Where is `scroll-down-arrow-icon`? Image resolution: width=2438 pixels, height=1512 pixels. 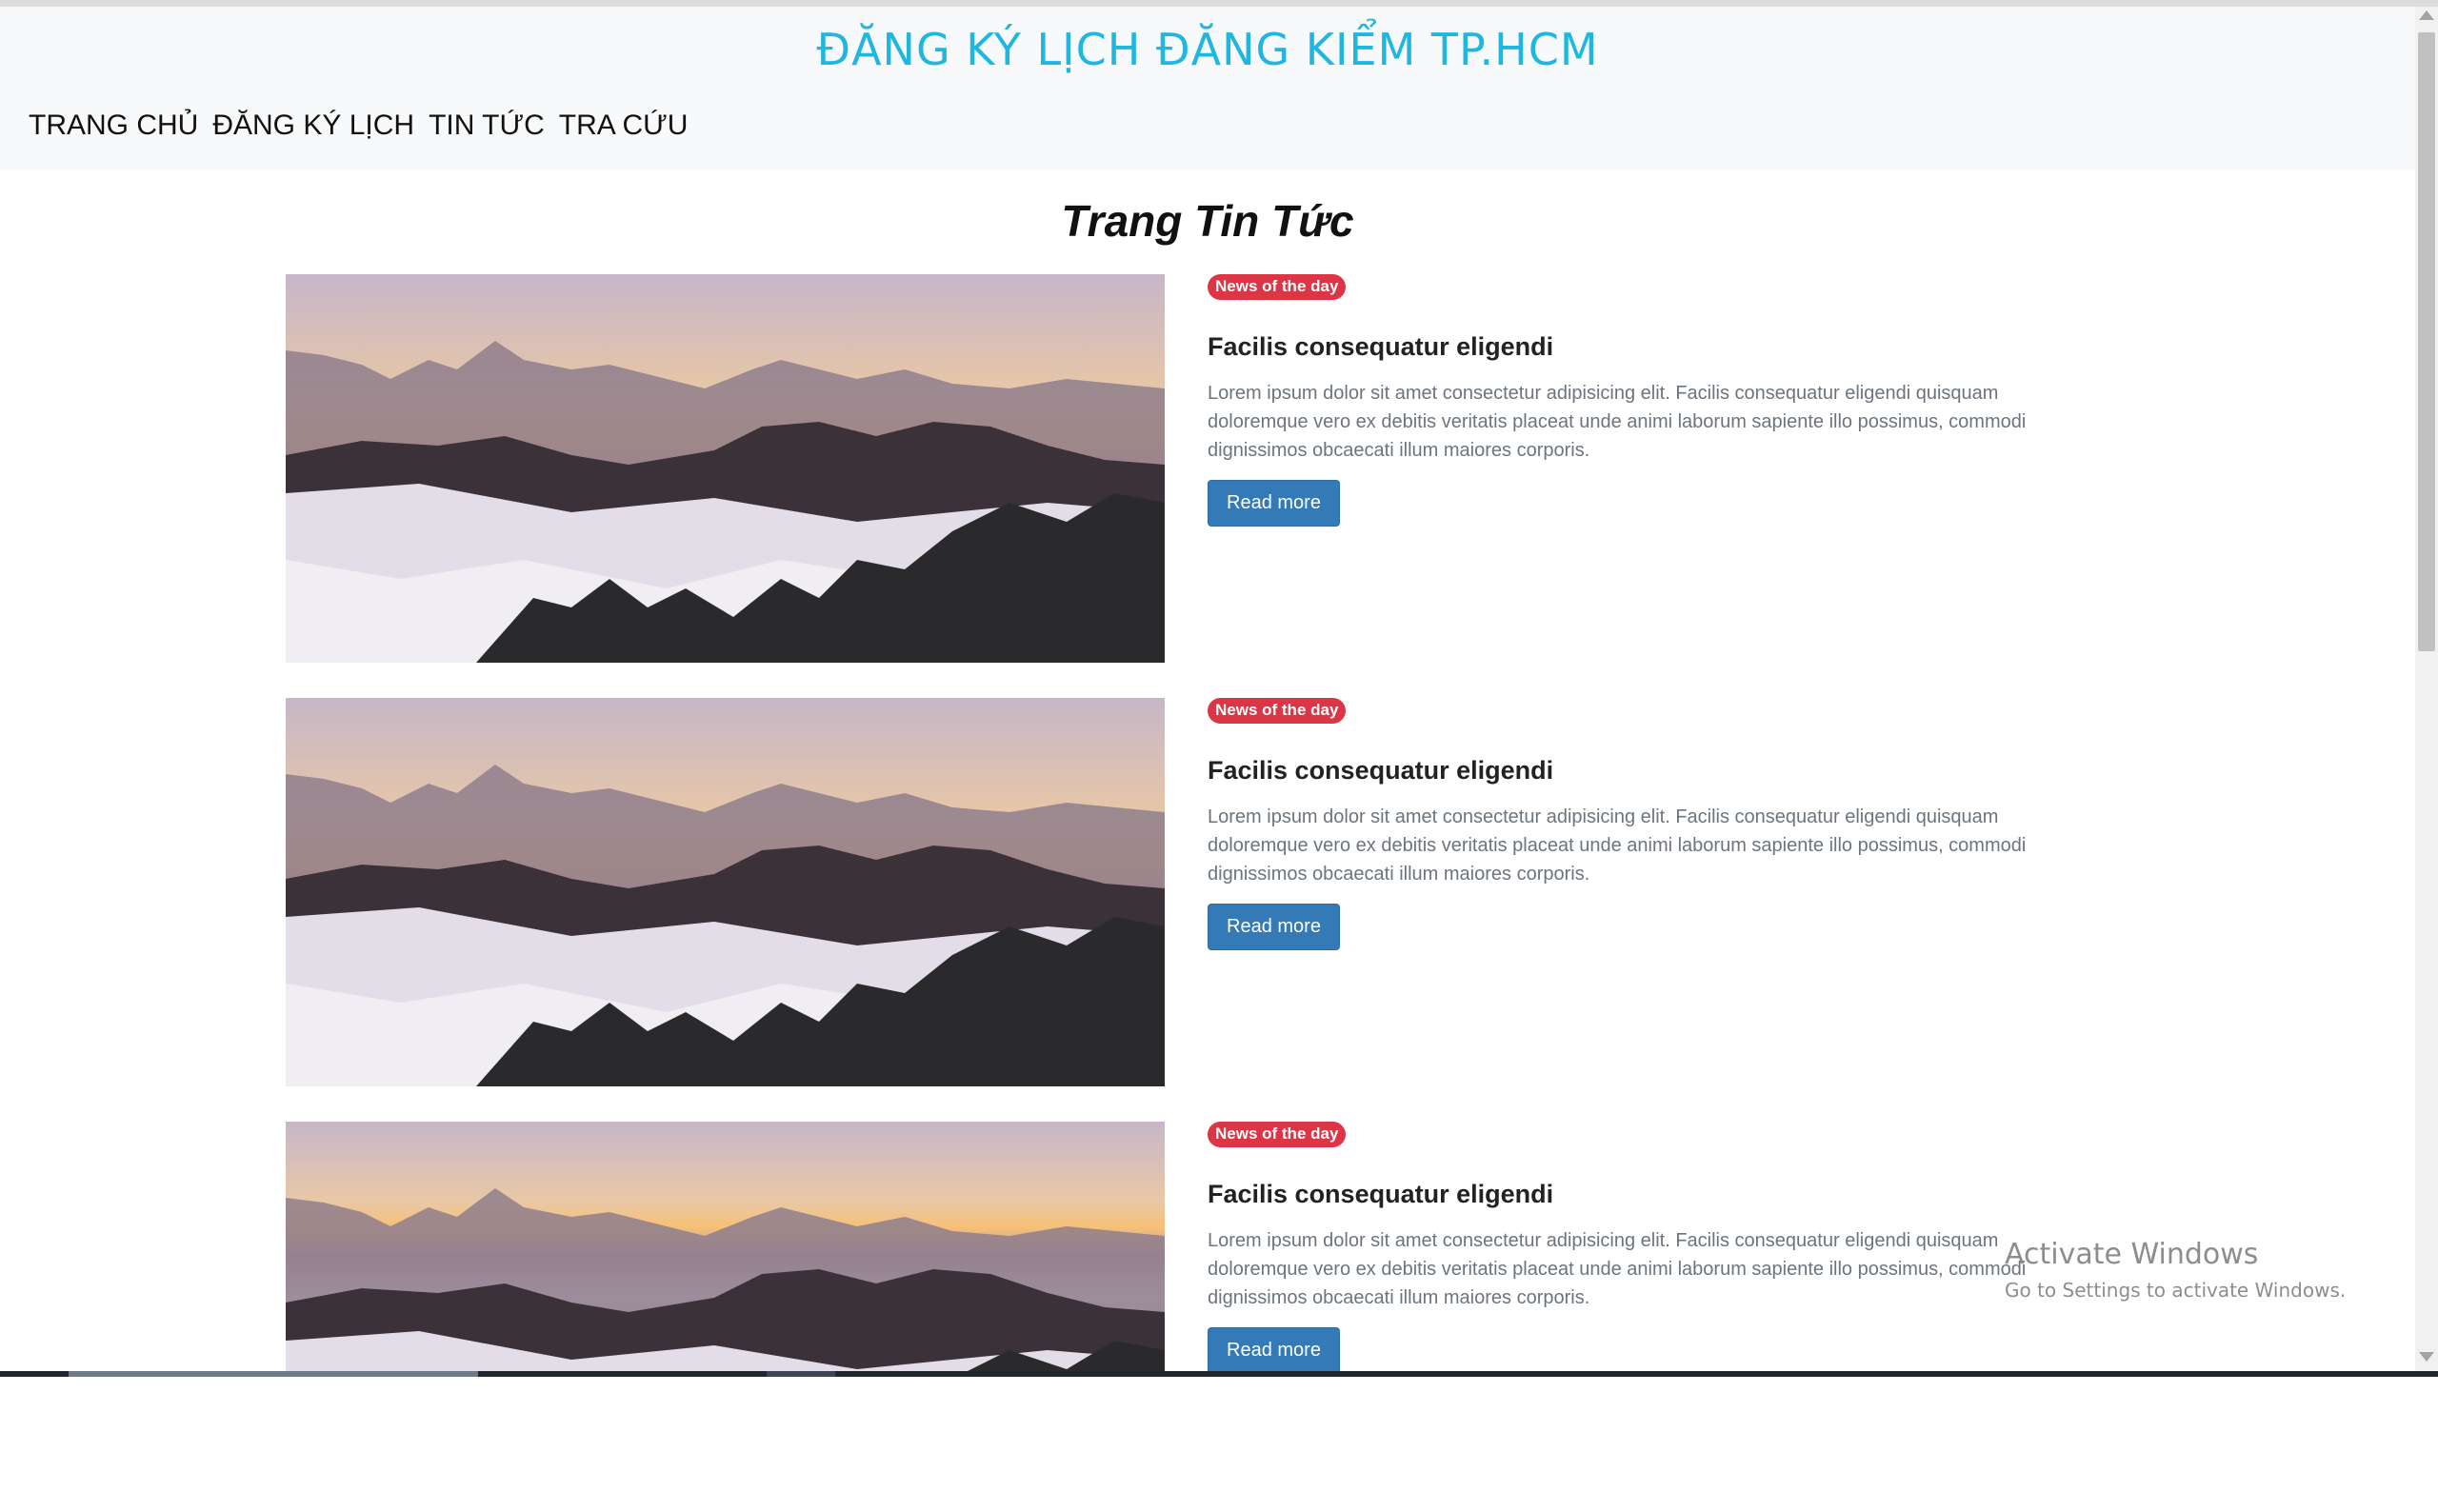
scroll-down-arrow-icon is located at coordinates (2426, 1357).